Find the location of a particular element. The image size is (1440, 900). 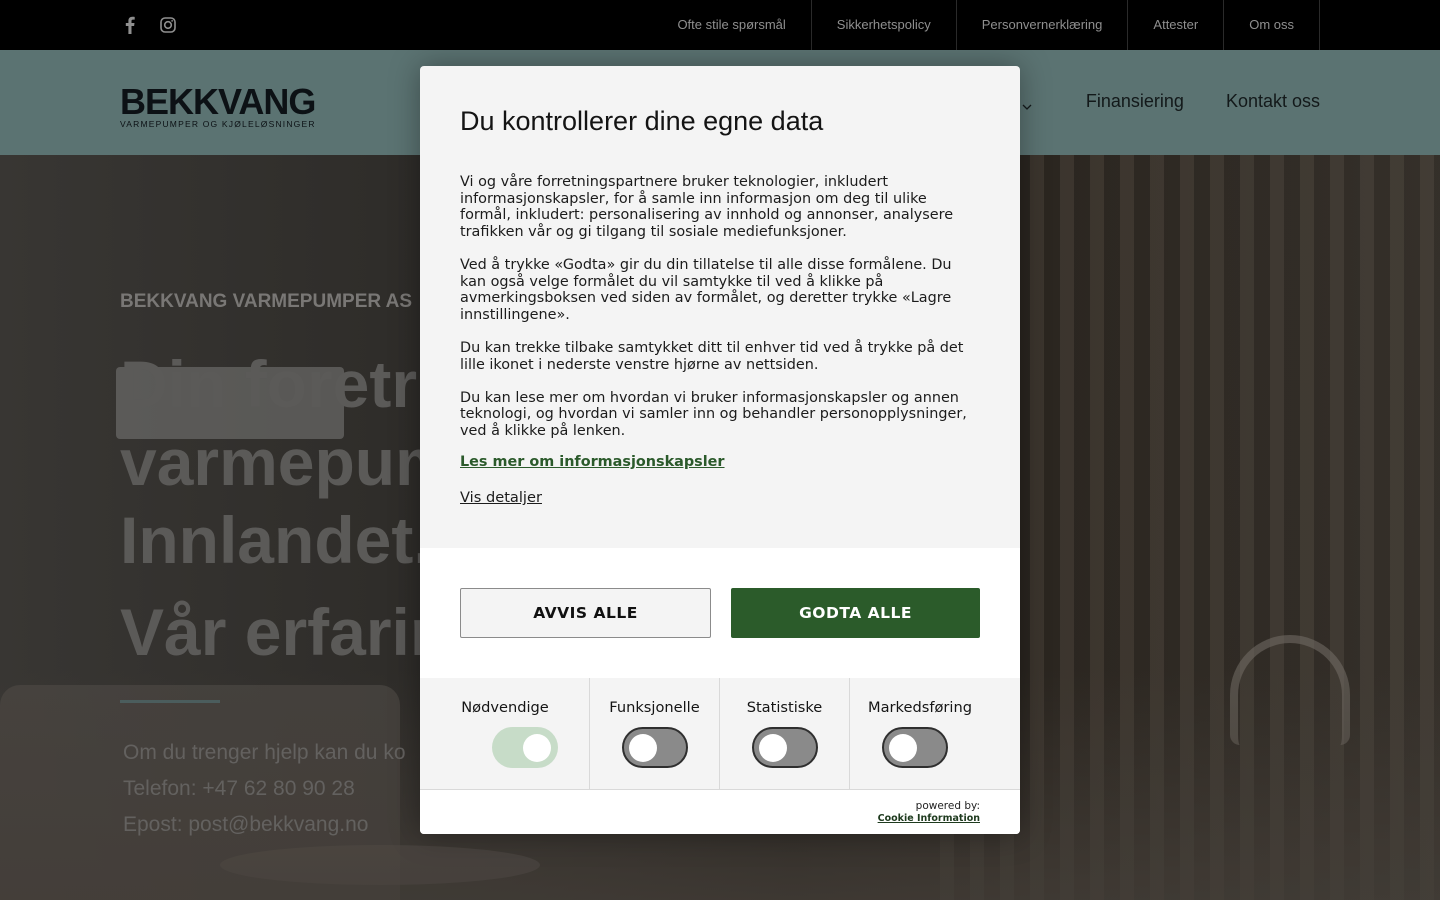

facebook-icon is located at coordinates (130, 25).